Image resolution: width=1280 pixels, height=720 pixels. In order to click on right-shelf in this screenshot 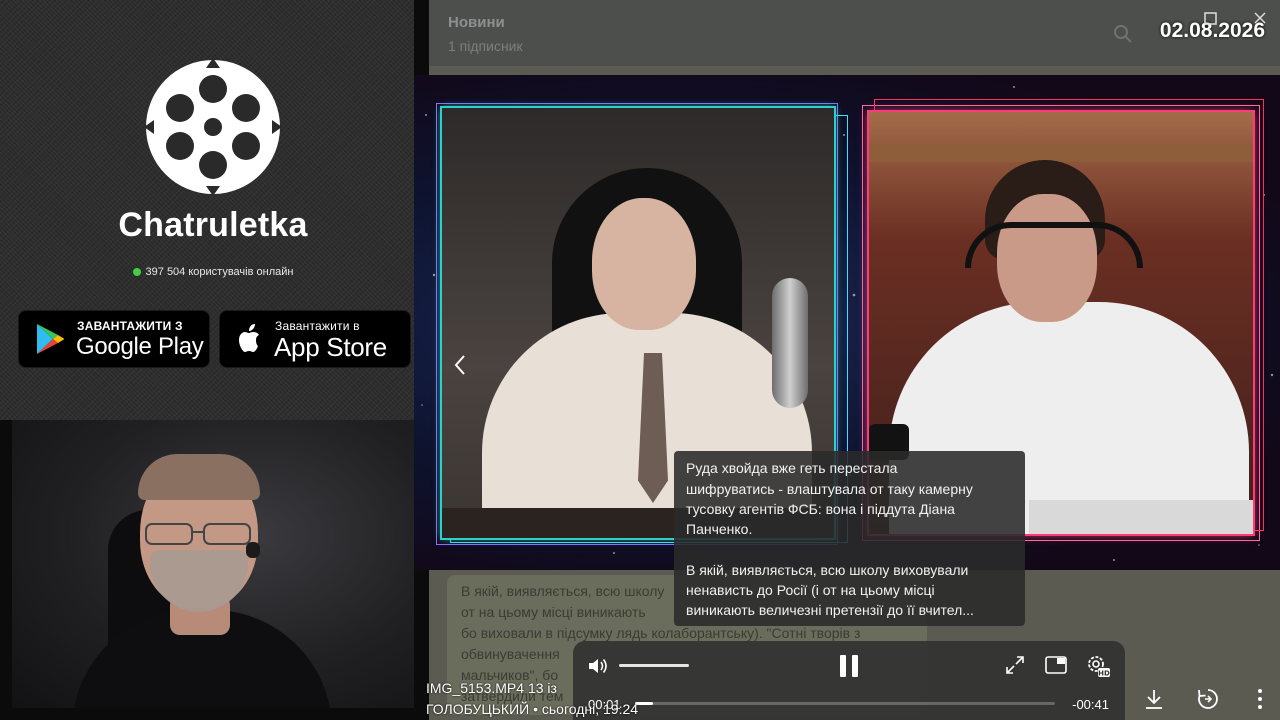, I will do `click(1061, 153)`.